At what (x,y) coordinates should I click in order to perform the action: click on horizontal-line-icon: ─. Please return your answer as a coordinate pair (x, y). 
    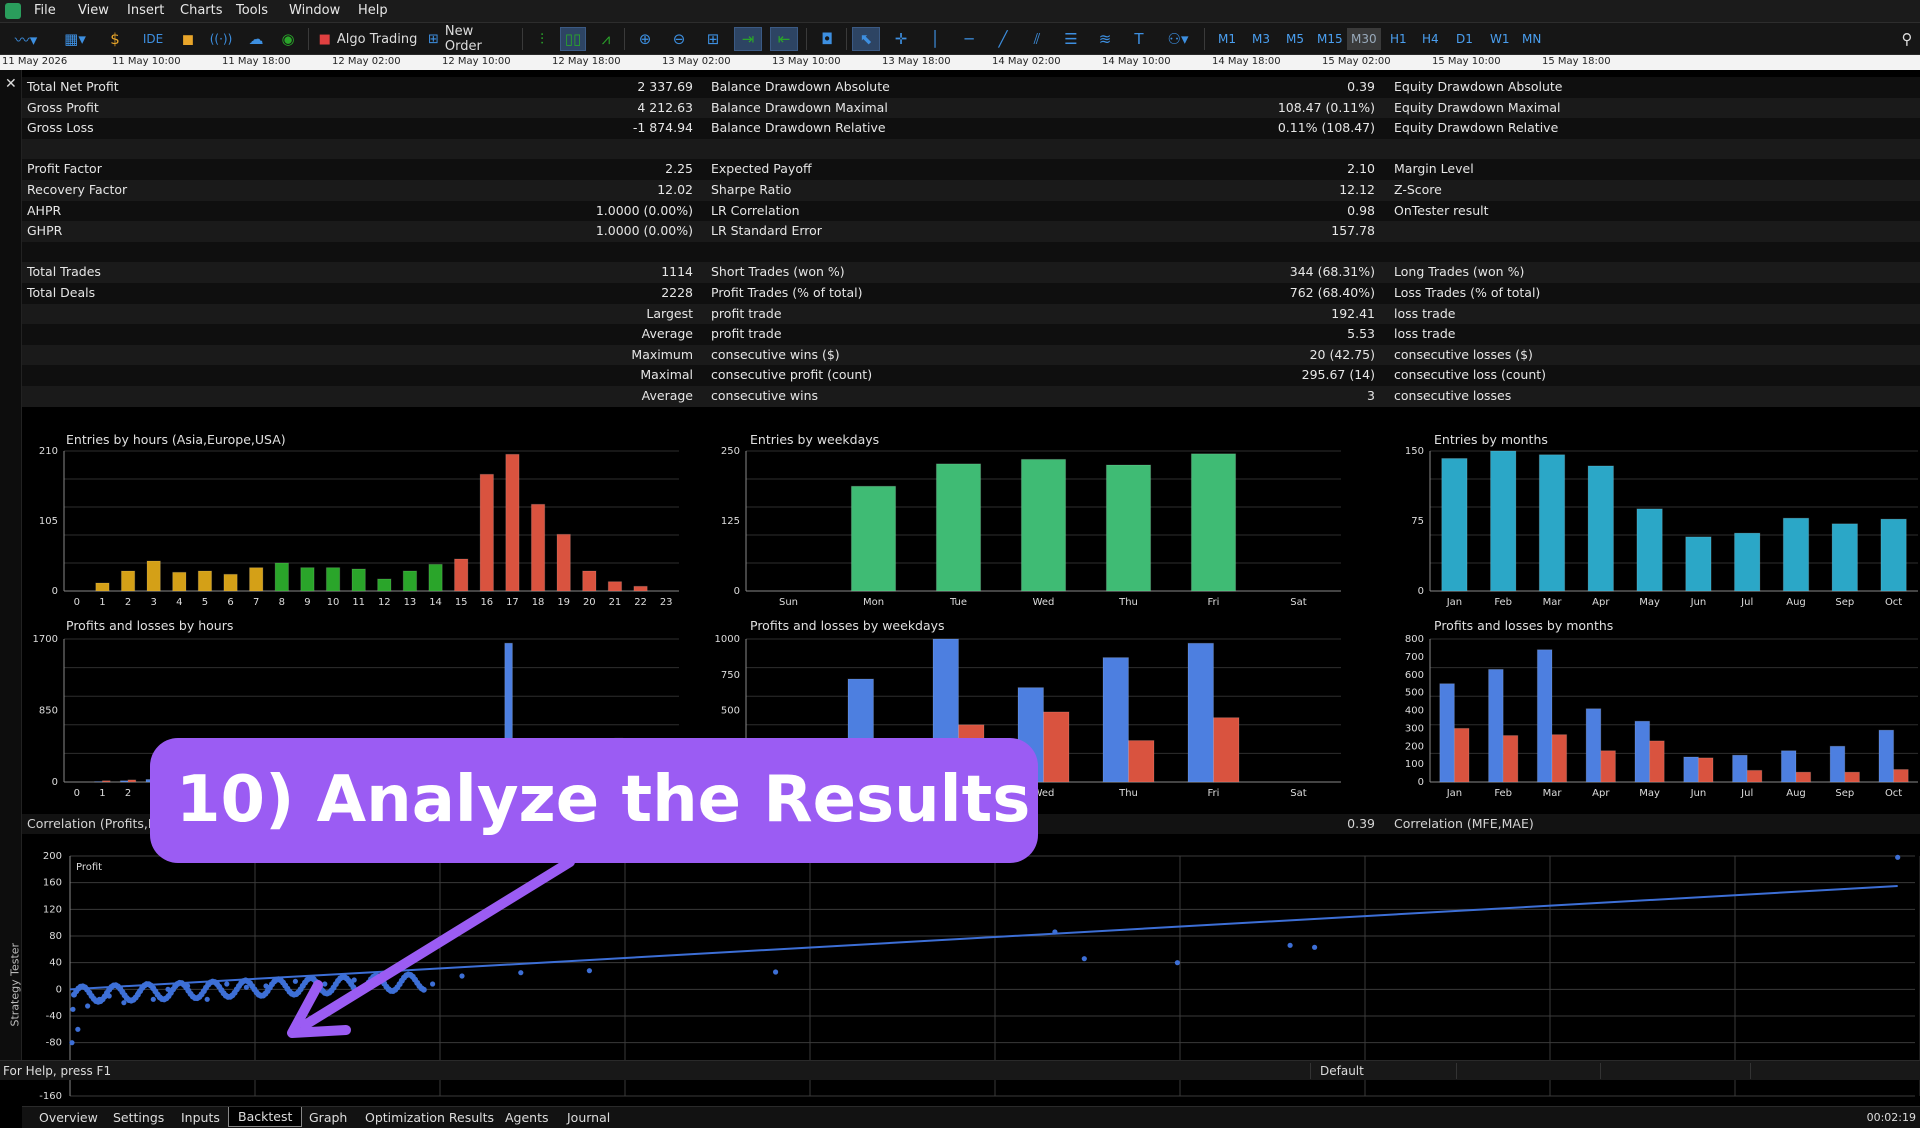
    Looking at the image, I should click on (969, 39).